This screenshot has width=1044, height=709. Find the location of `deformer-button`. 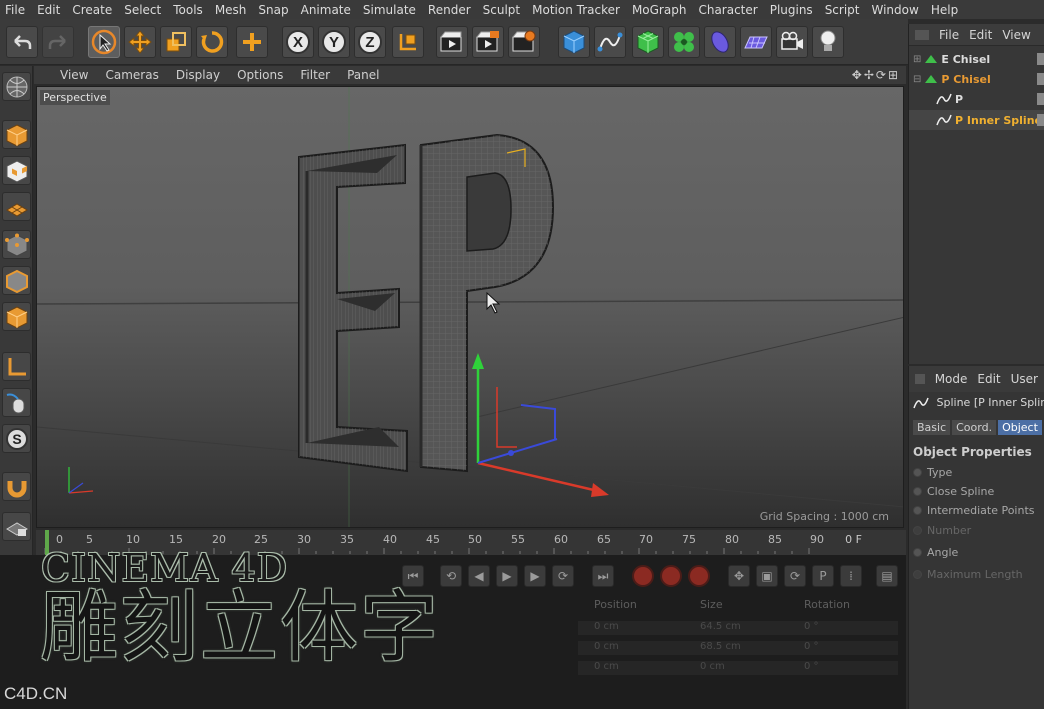

deformer-button is located at coordinates (720, 42).